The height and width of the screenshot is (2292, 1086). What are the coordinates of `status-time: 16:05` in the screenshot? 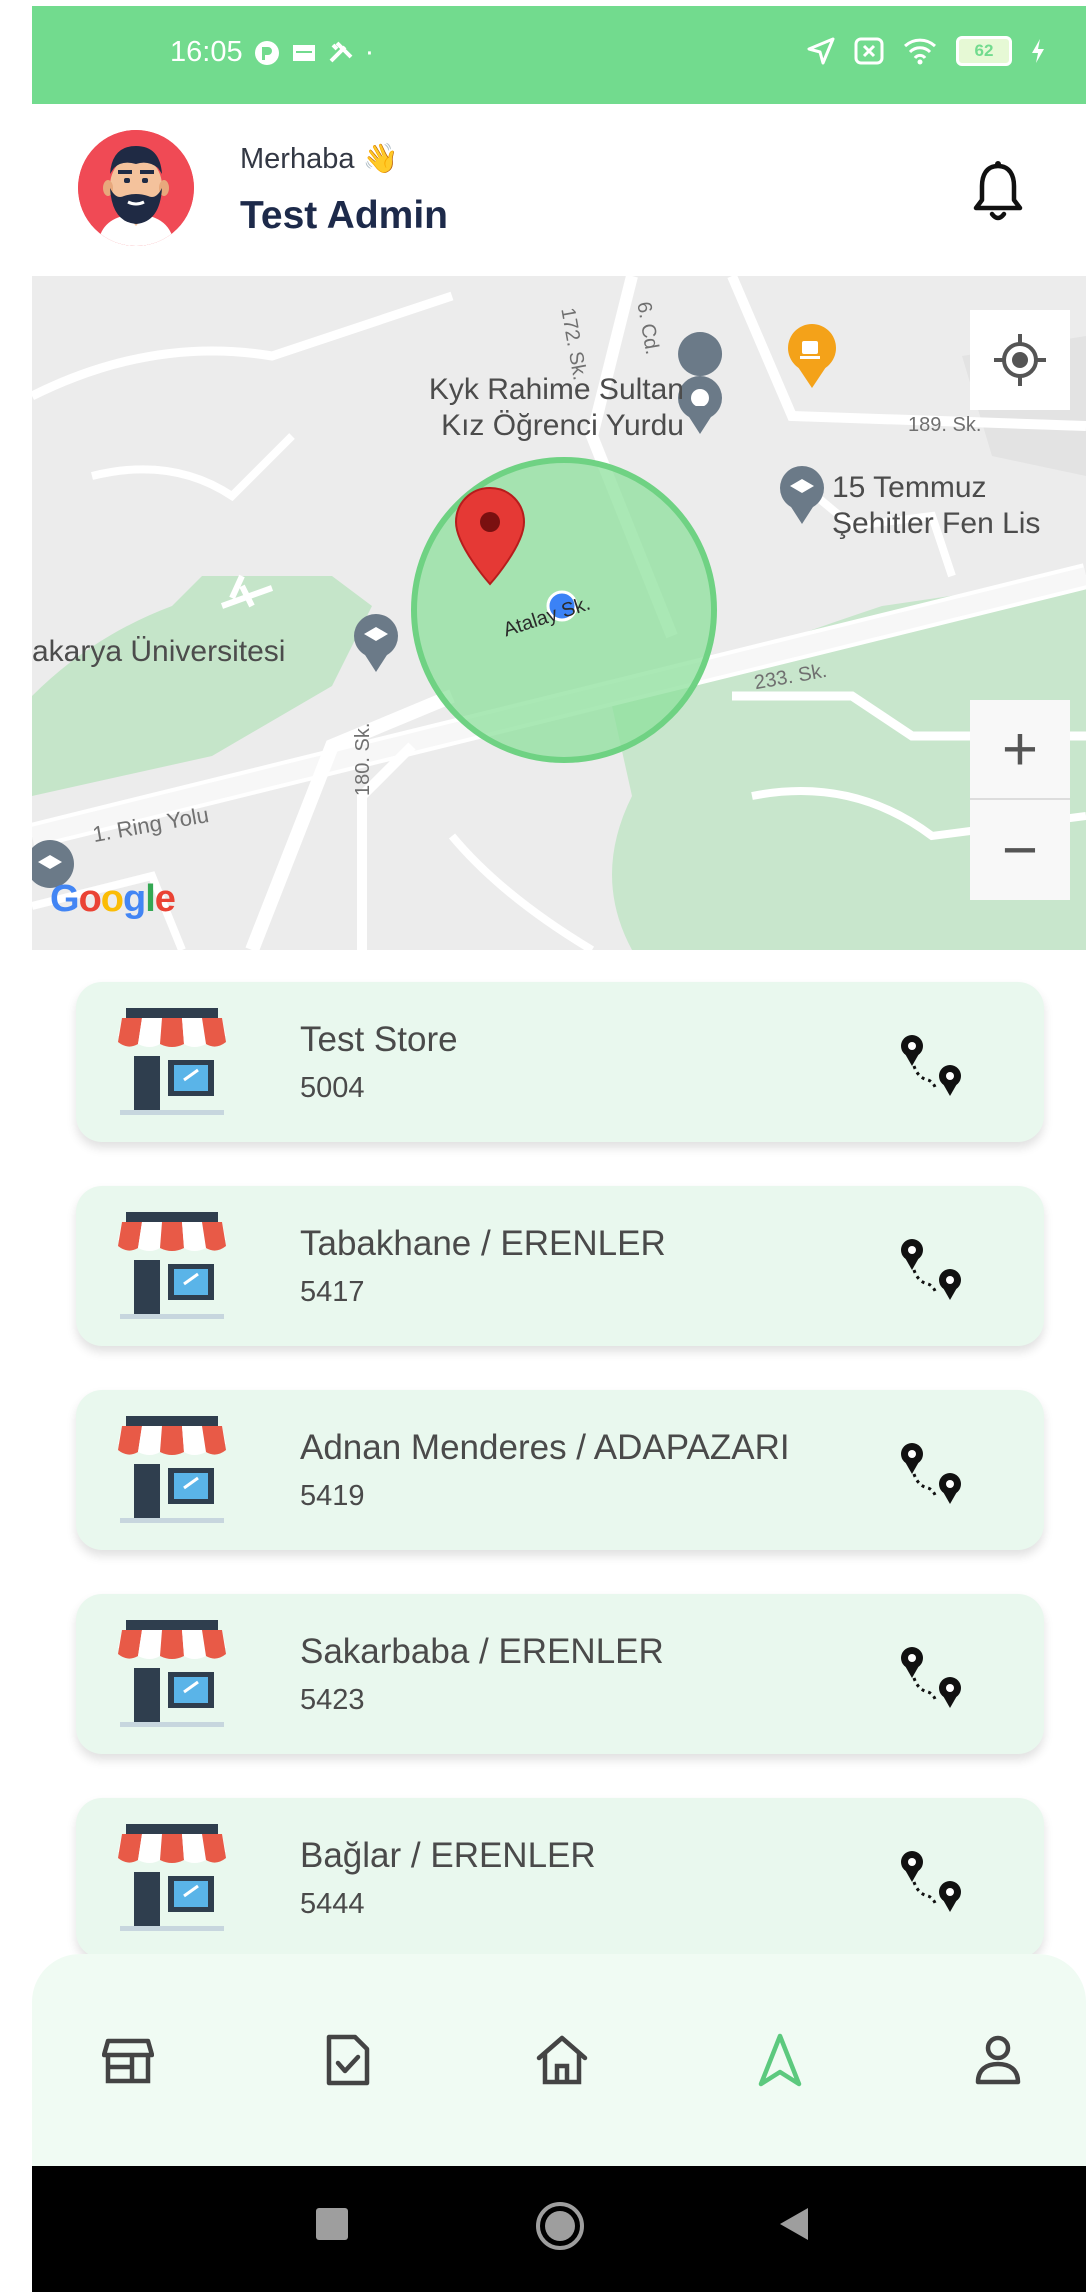 It's located at (206, 52).